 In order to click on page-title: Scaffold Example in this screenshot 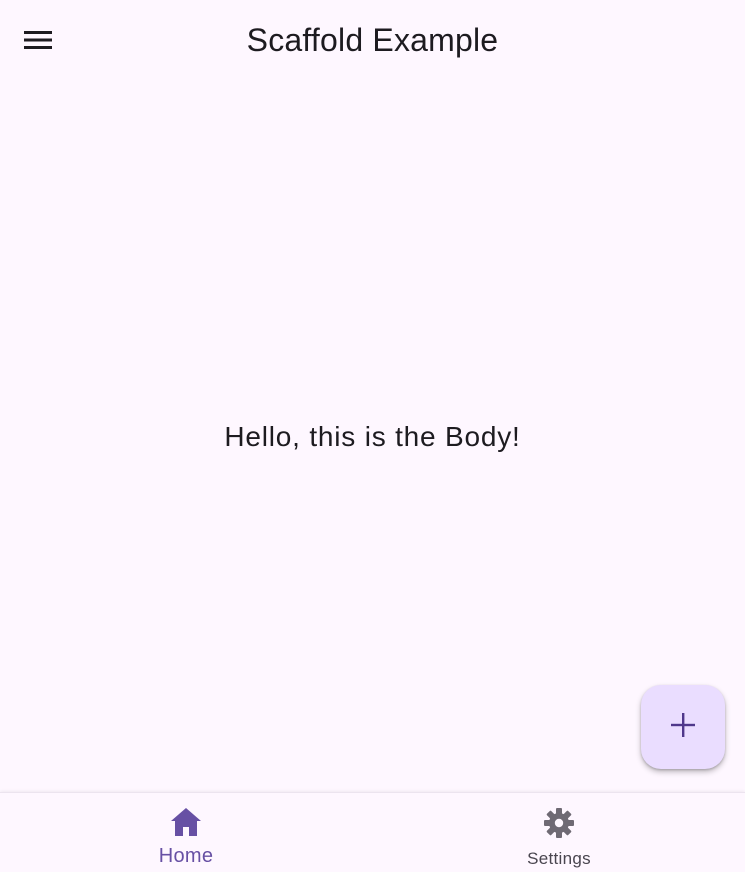, I will do `click(372, 40)`.